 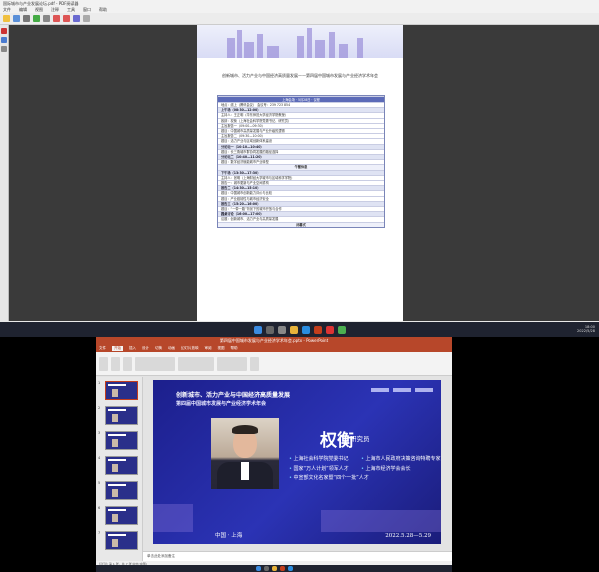 What do you see at coordinates (145, 348) in the screenshot?
I see `tab-design: 设计` at bounding box center [145, 348].